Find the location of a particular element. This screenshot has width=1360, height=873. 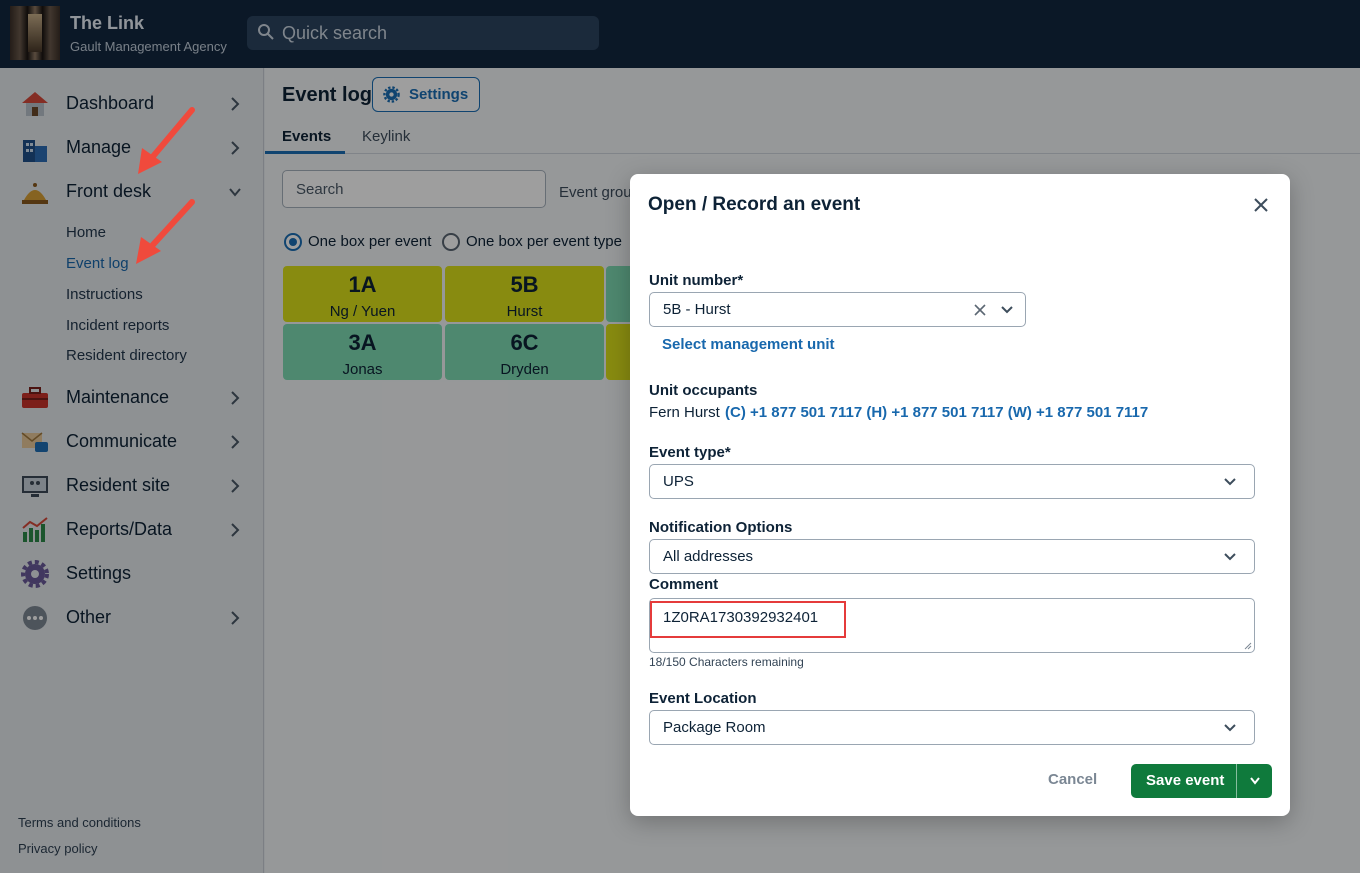

clear-icon is located at coordinates (980, 310).